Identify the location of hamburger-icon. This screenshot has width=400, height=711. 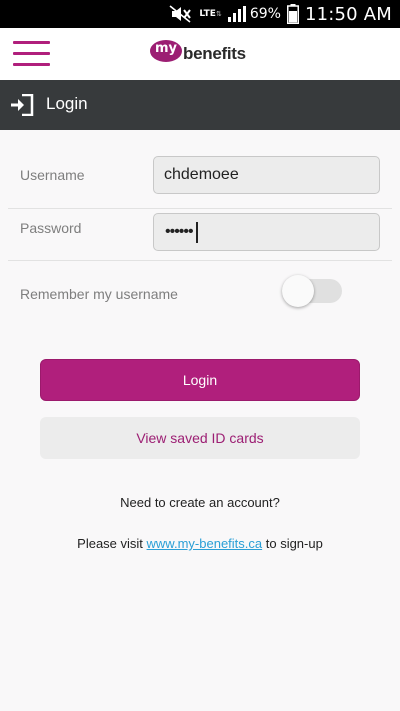
(31, 54).